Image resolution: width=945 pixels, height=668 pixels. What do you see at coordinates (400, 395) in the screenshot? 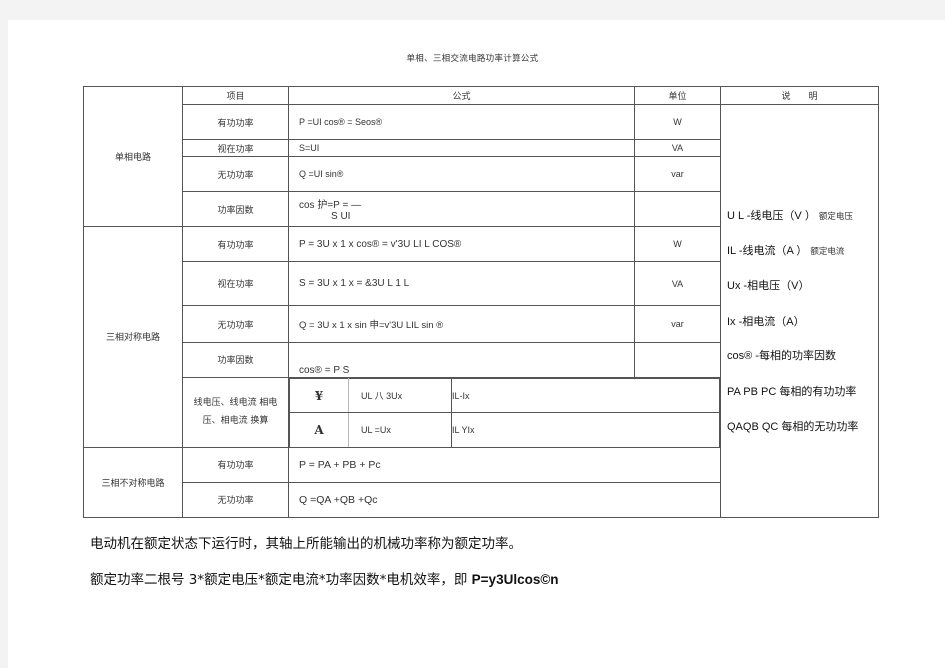
I see `voltage-relation: UL 八 3Ux` at bounding box center [400, 395].